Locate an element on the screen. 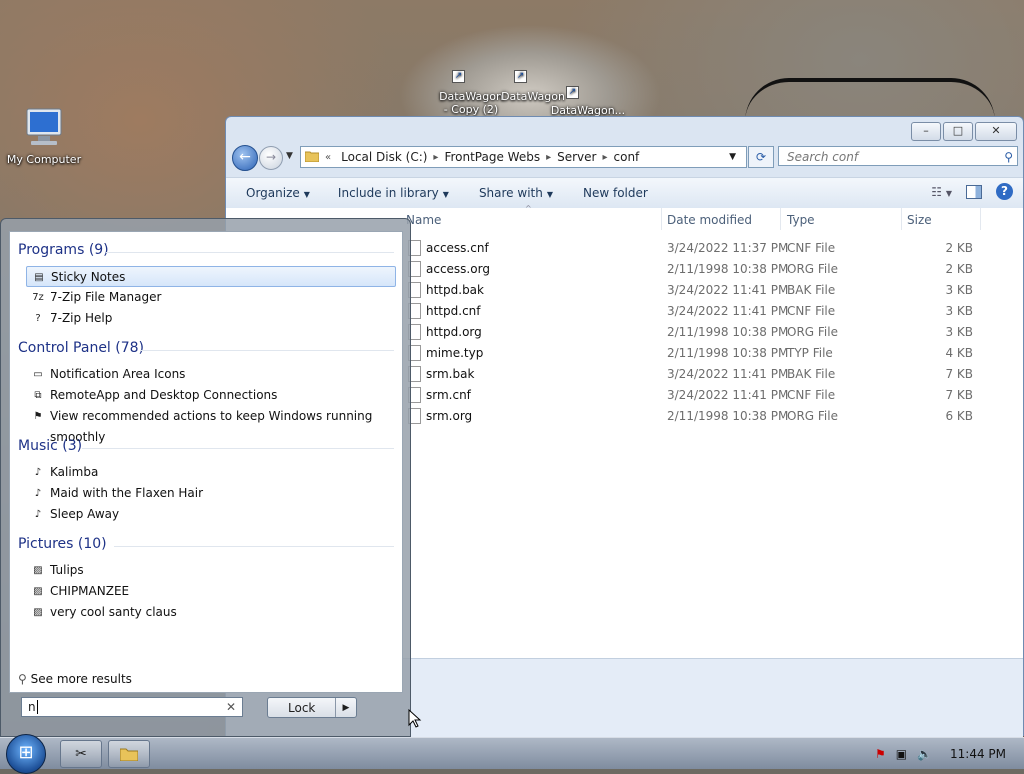 The height and width of the screenshot is (774, 1024). file-row: srm.org 2/11/1998 10:38 PM ORG File 6 KB is located at coordinates (714, 416).